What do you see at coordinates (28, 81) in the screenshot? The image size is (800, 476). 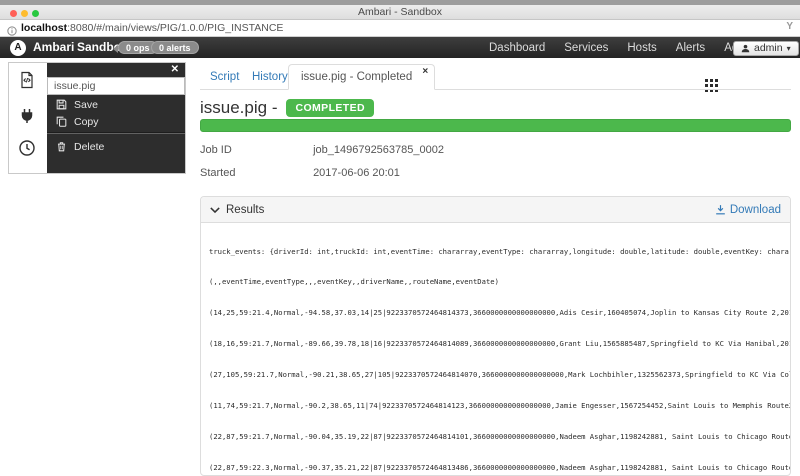 I see `script-file-icon` at bounding box center [28, 81].